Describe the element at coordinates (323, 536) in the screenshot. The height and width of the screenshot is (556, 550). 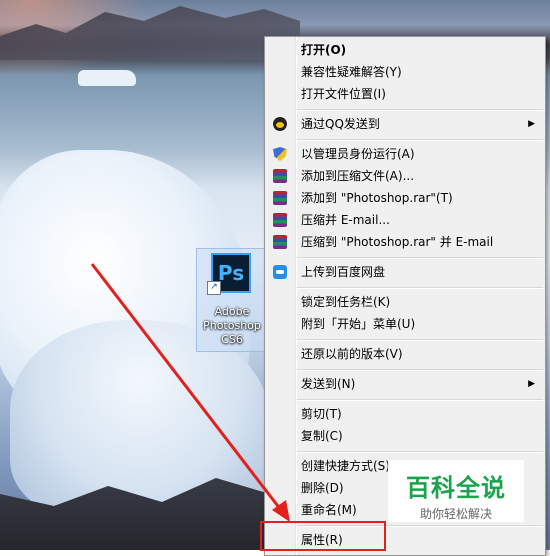
I see `annotation-highlight-box` at that location.